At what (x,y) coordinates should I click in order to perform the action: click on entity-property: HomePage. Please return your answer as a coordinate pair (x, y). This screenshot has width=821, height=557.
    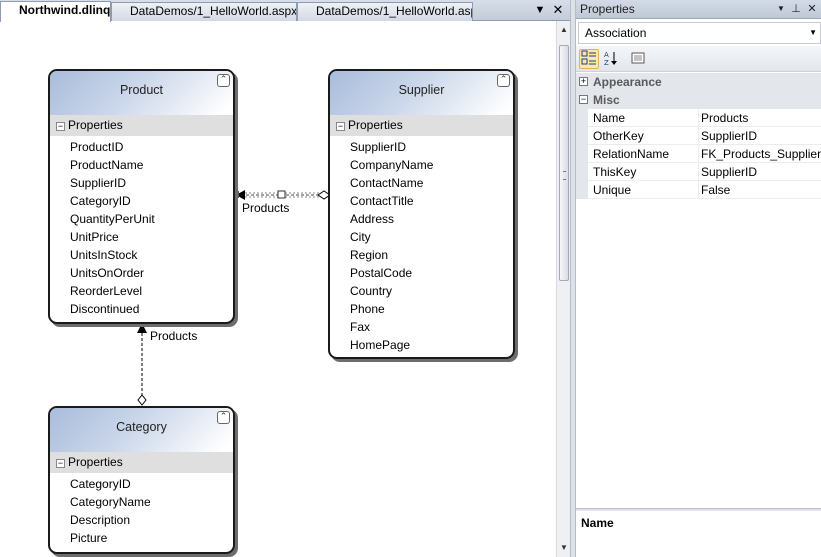
    Looking at the image, I should click on (421, 345).